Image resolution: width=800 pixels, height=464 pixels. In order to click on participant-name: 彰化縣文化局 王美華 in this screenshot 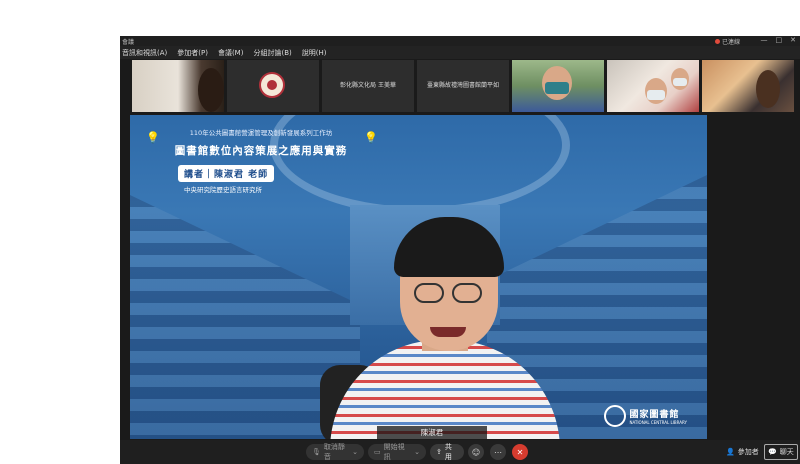, I will do `click(368, 85)`.